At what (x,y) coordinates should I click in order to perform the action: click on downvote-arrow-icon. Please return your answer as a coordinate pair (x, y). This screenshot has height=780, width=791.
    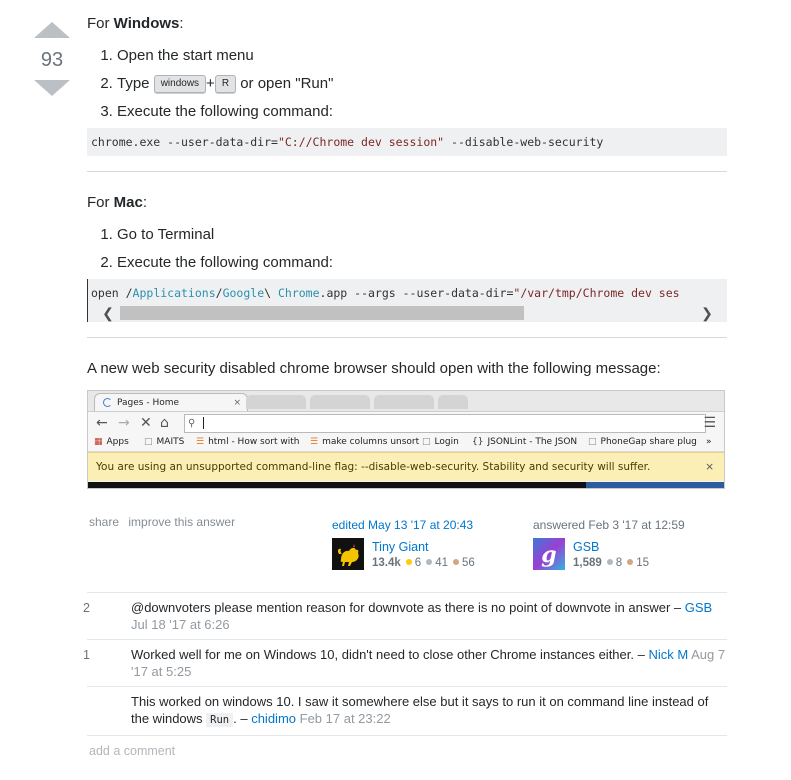
    Looking at the image, I should click on (52, 88).